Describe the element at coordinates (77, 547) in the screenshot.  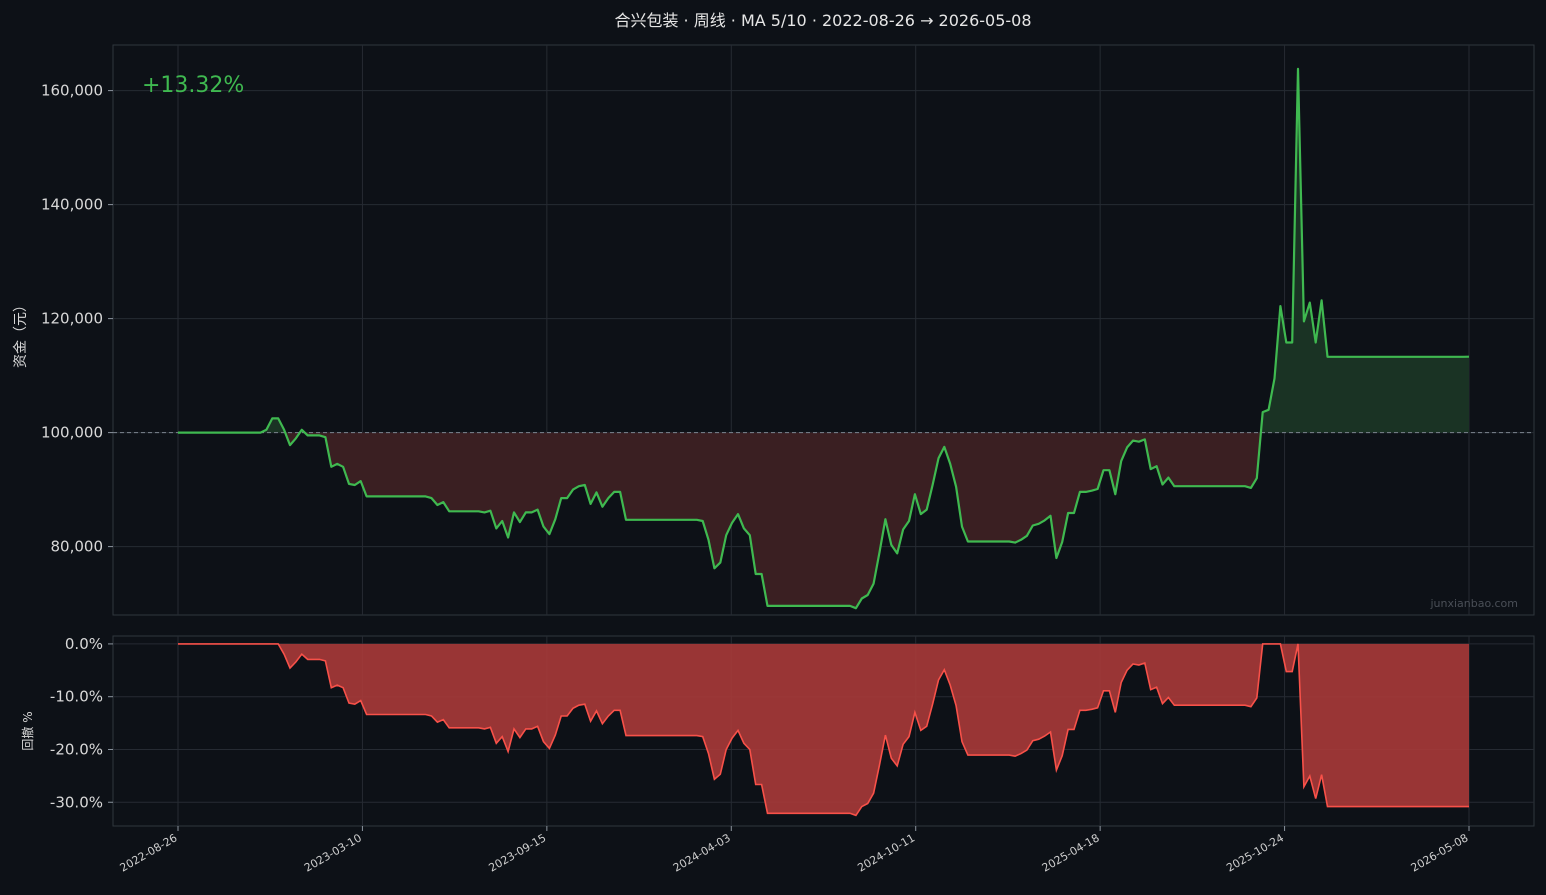
I see `equity-y-tick-label: 80,000` at that location.